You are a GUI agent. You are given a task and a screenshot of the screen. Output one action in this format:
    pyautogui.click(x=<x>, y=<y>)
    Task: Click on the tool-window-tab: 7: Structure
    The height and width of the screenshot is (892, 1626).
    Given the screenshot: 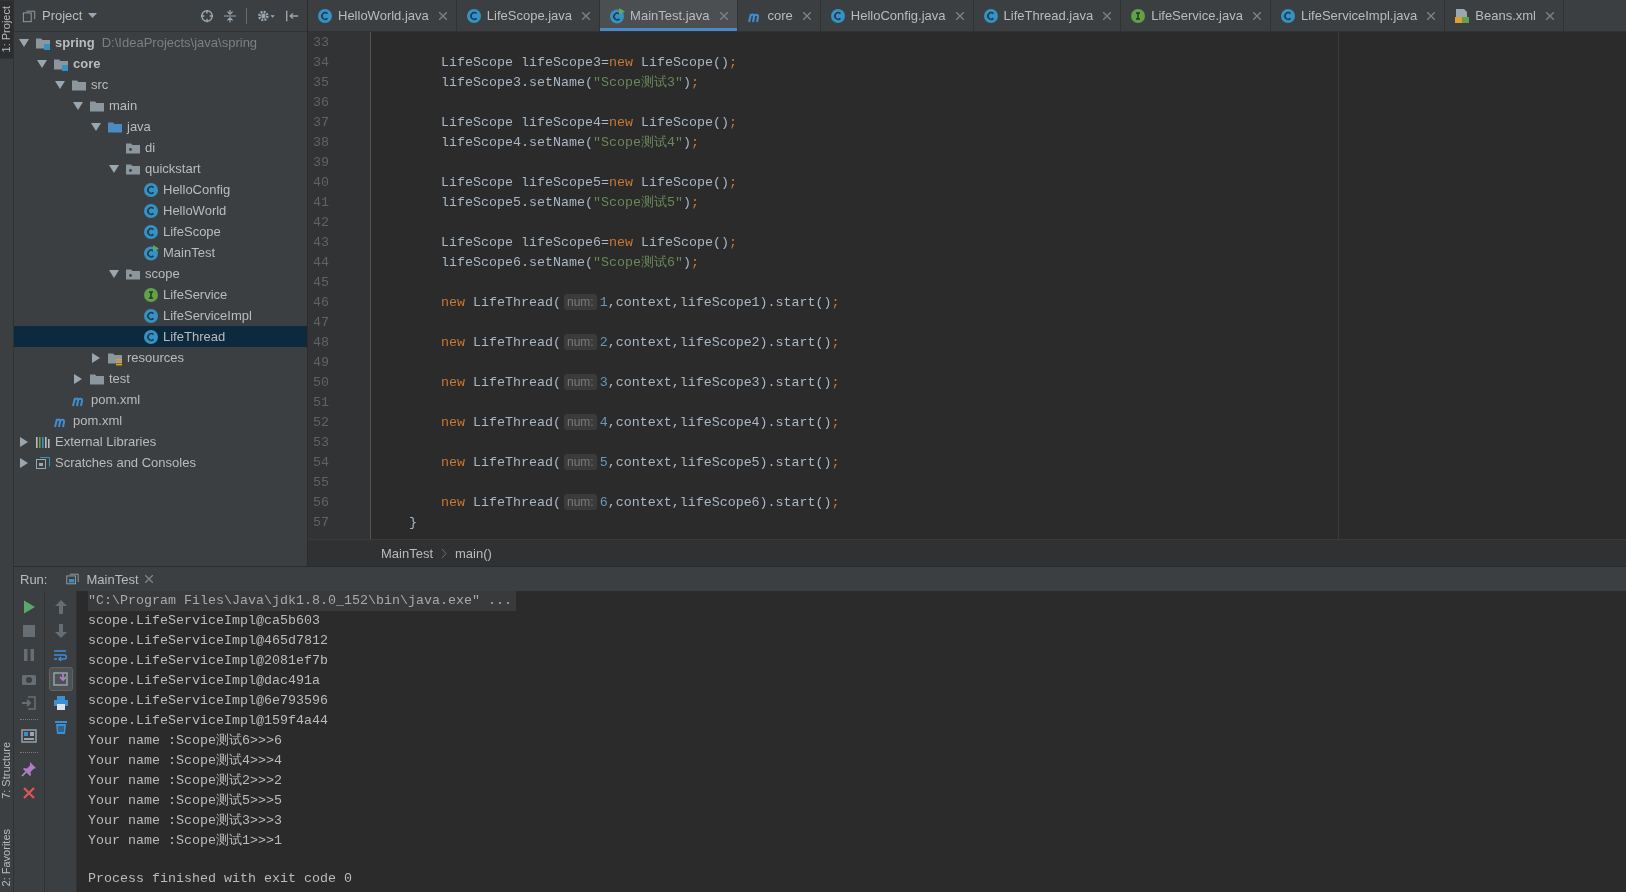 What is the action you would take?
    pyautogui.click(x=6, y=770)
    